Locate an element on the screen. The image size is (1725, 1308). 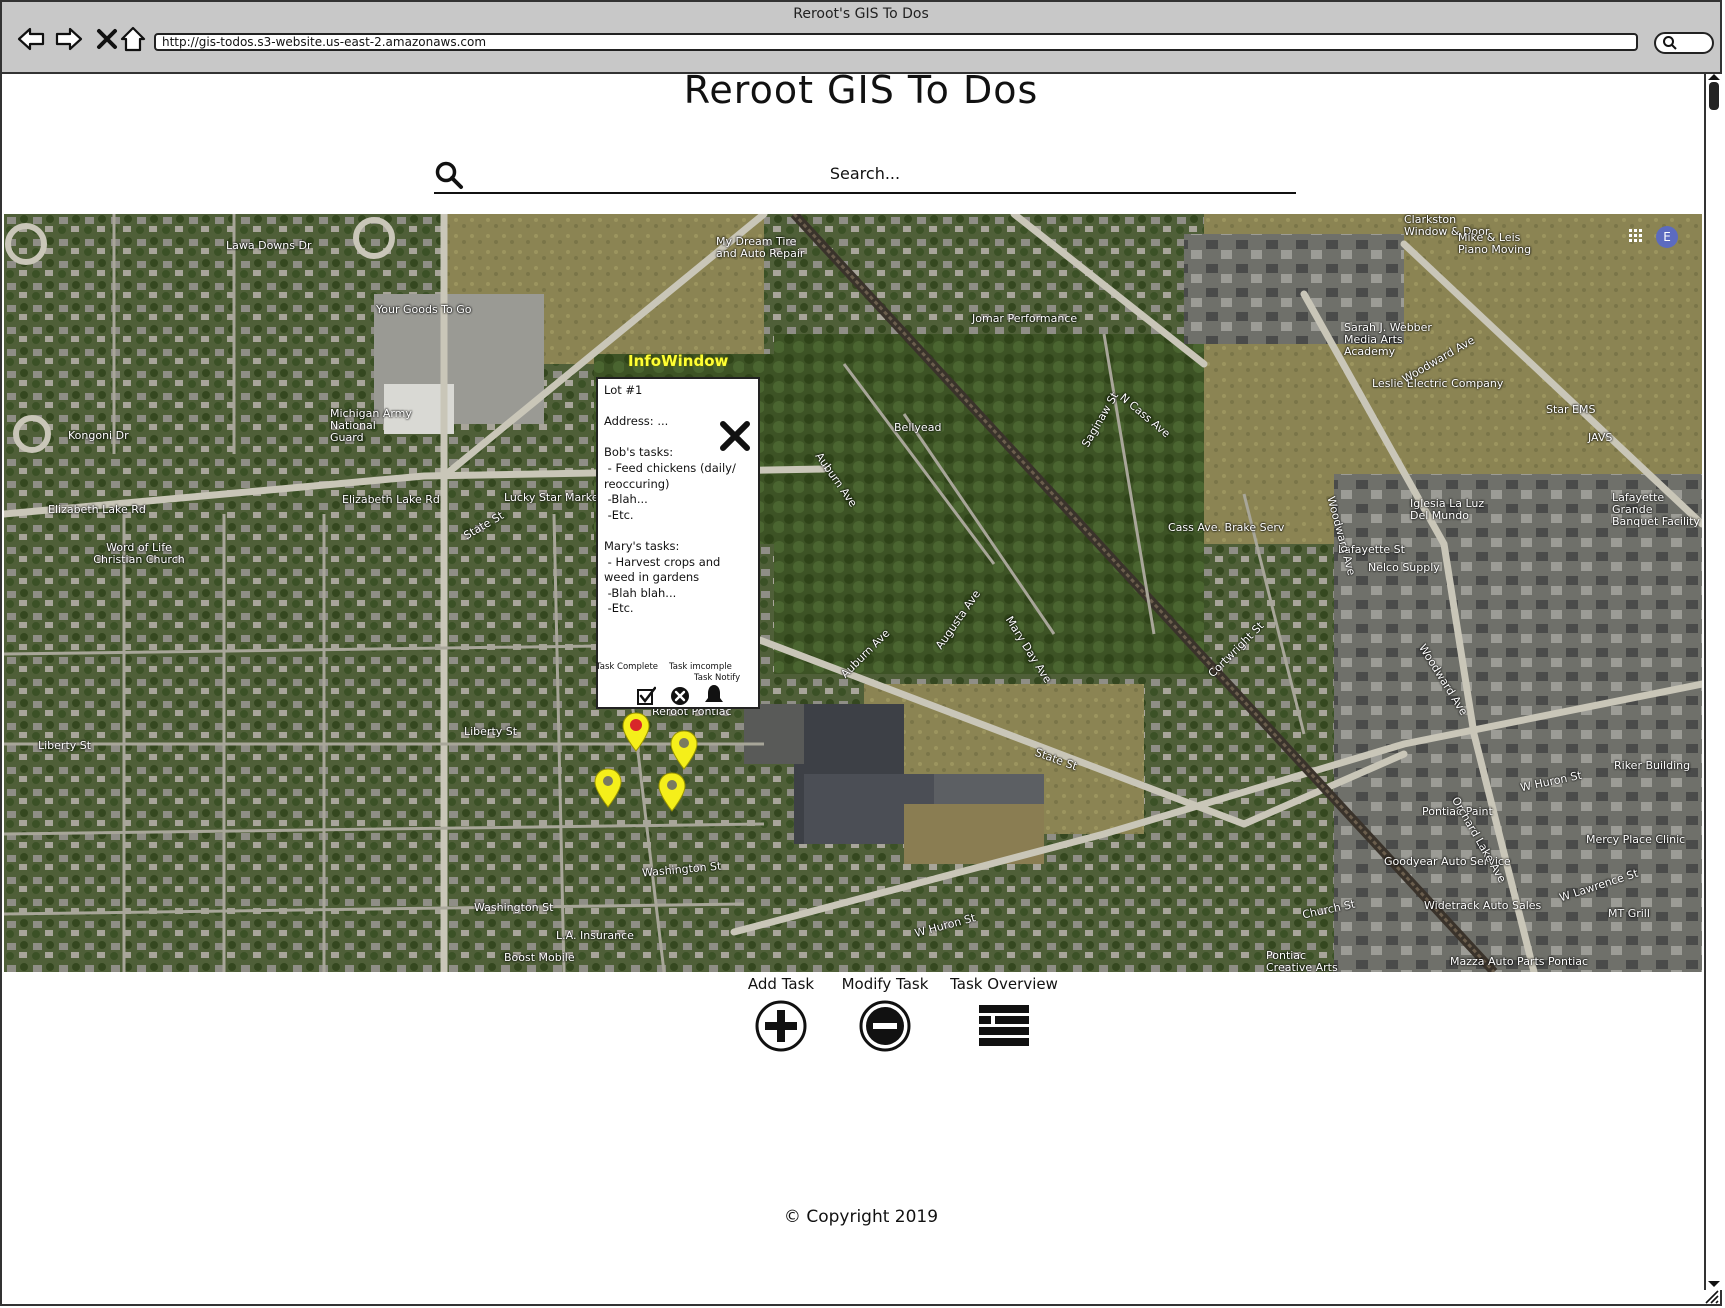
infowindow-title: InfoWindow is located at coordinates (678, 361).